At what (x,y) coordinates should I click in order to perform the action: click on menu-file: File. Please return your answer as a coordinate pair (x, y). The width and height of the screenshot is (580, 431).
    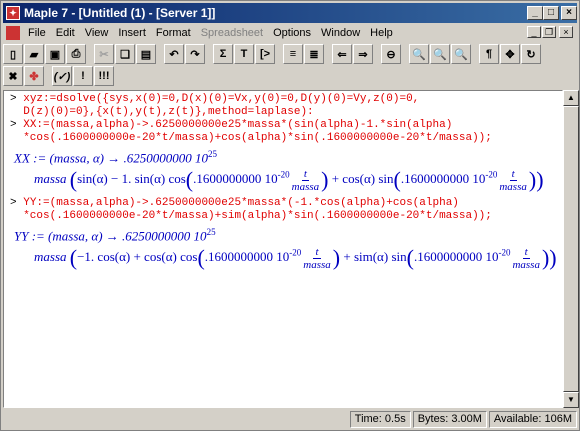
    Looking at the image, I should click on (37, 33).